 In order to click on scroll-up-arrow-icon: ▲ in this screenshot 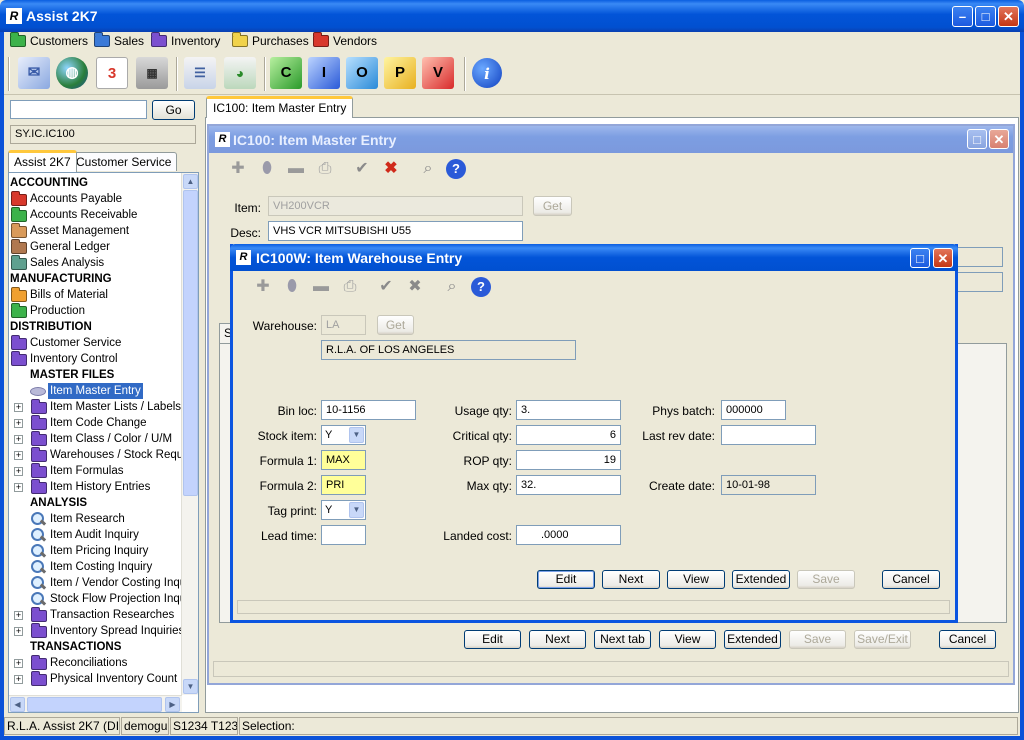, I will do `click(190, 181)`.